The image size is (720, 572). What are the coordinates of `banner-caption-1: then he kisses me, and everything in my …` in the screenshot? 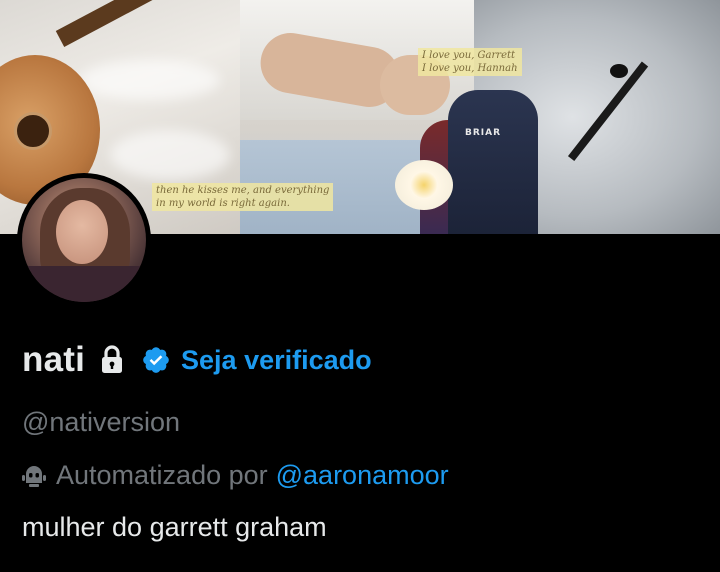 It's located at (243, 197).